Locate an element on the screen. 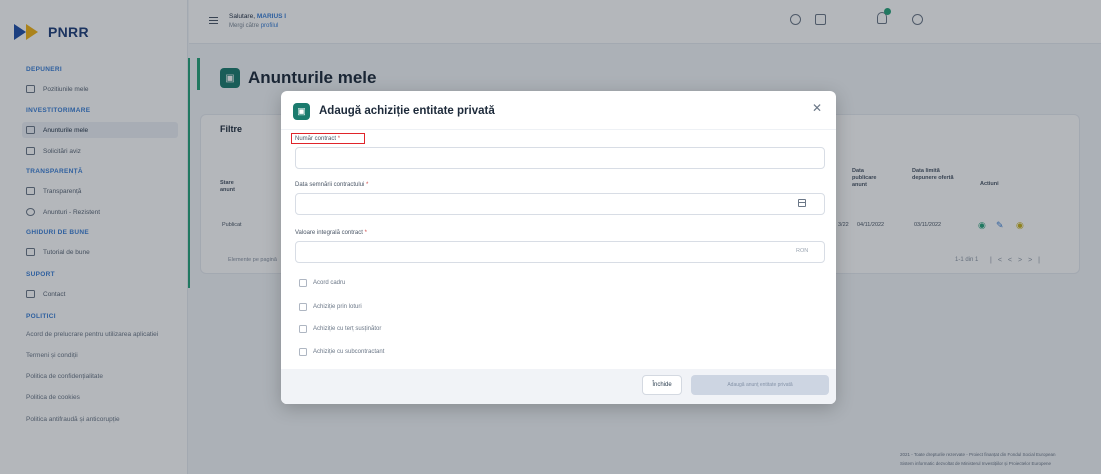 The image size is (1101, 474). checkbox-label: Achiziție cu subcontractant is located at coordinates (349, 352).